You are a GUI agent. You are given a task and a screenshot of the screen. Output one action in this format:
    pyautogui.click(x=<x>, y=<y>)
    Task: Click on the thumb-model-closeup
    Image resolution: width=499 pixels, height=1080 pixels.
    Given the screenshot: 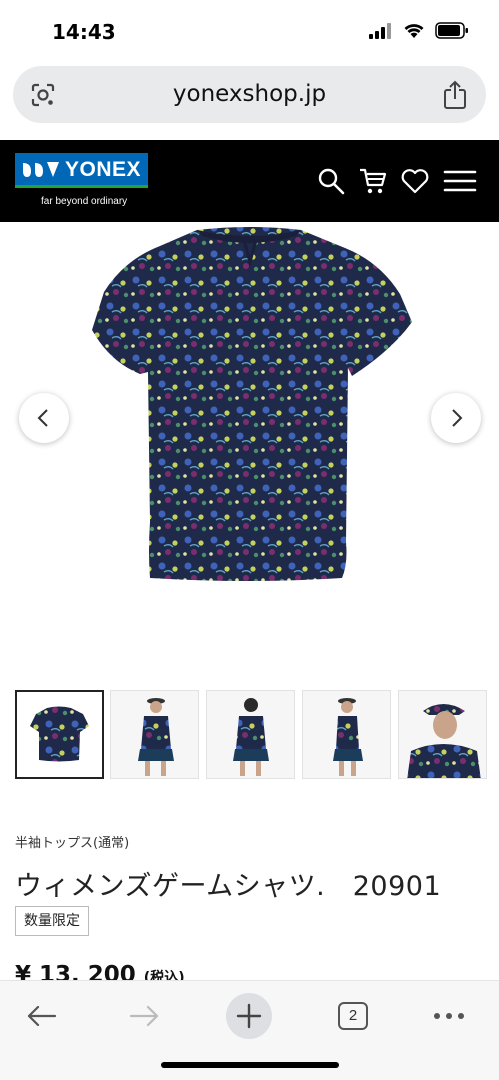 What is the action you would take?
    pyautogui.click(x=442, y=734)
    